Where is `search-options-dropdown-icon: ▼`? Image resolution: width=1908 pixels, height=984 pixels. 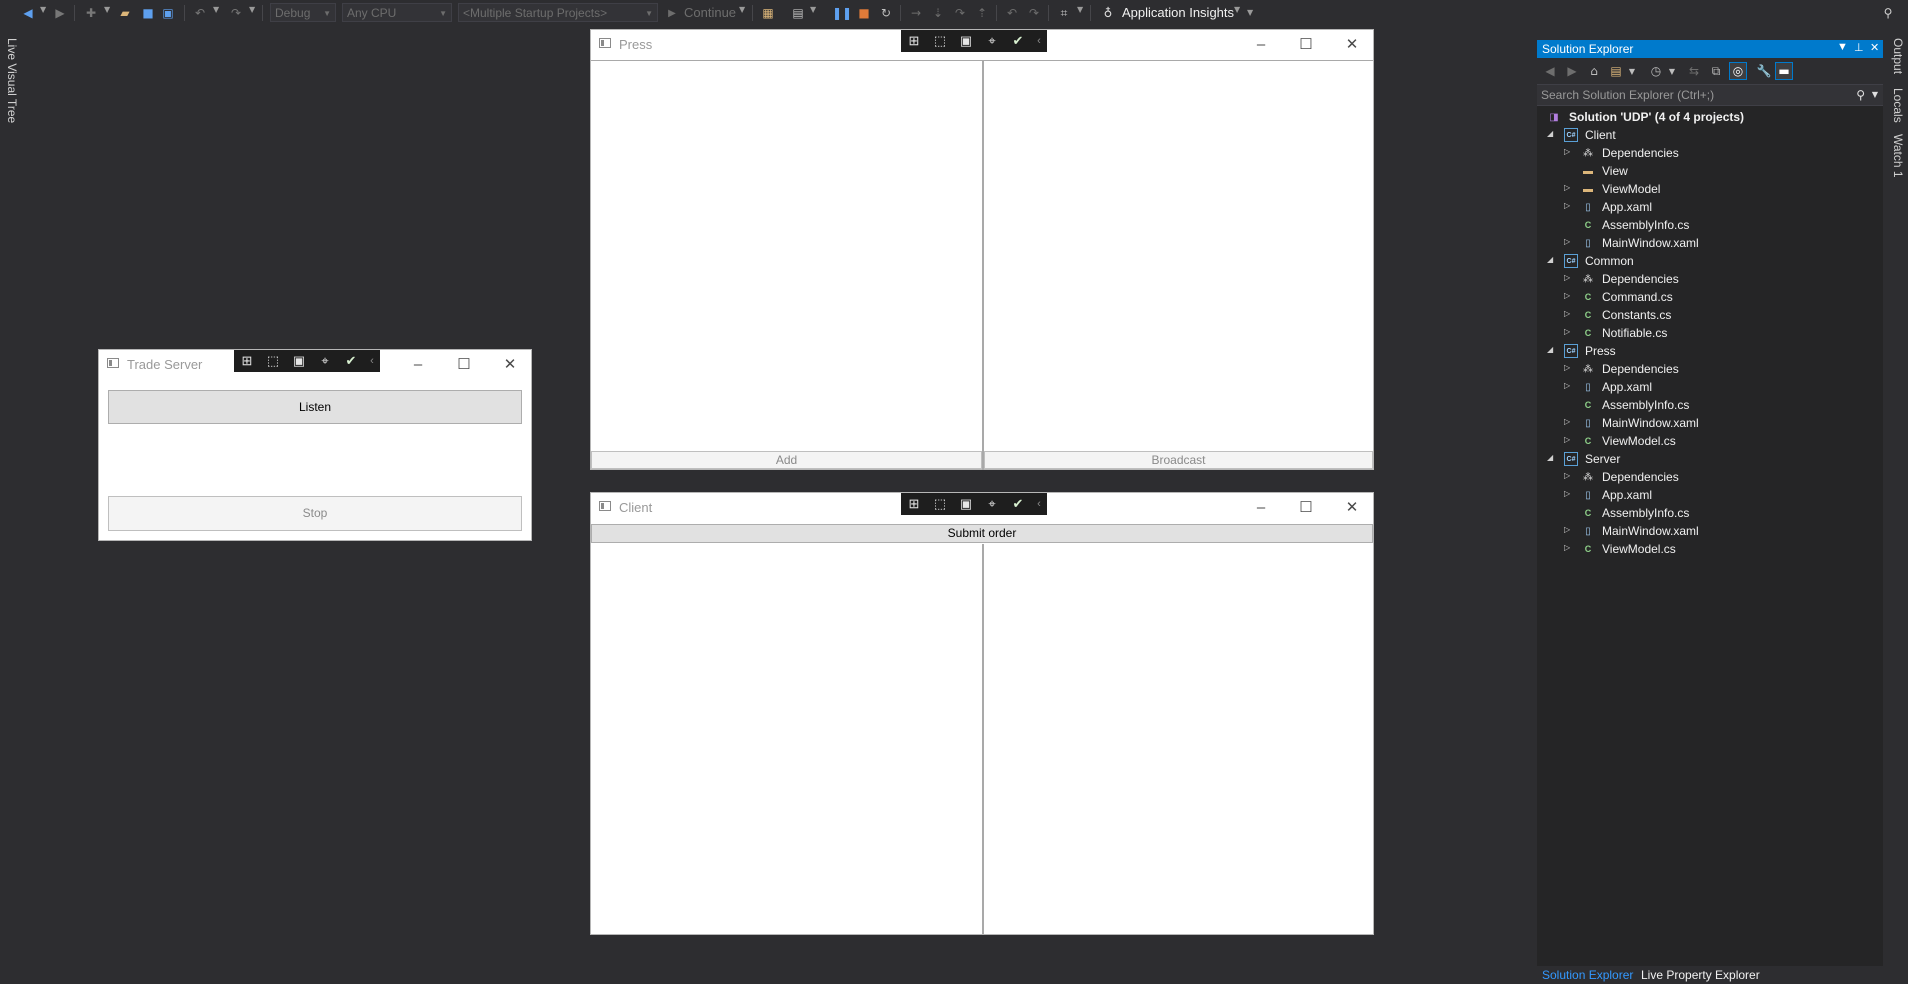
search-options-dropdown-icon: ▼ is located at coordinates (1875, 94).